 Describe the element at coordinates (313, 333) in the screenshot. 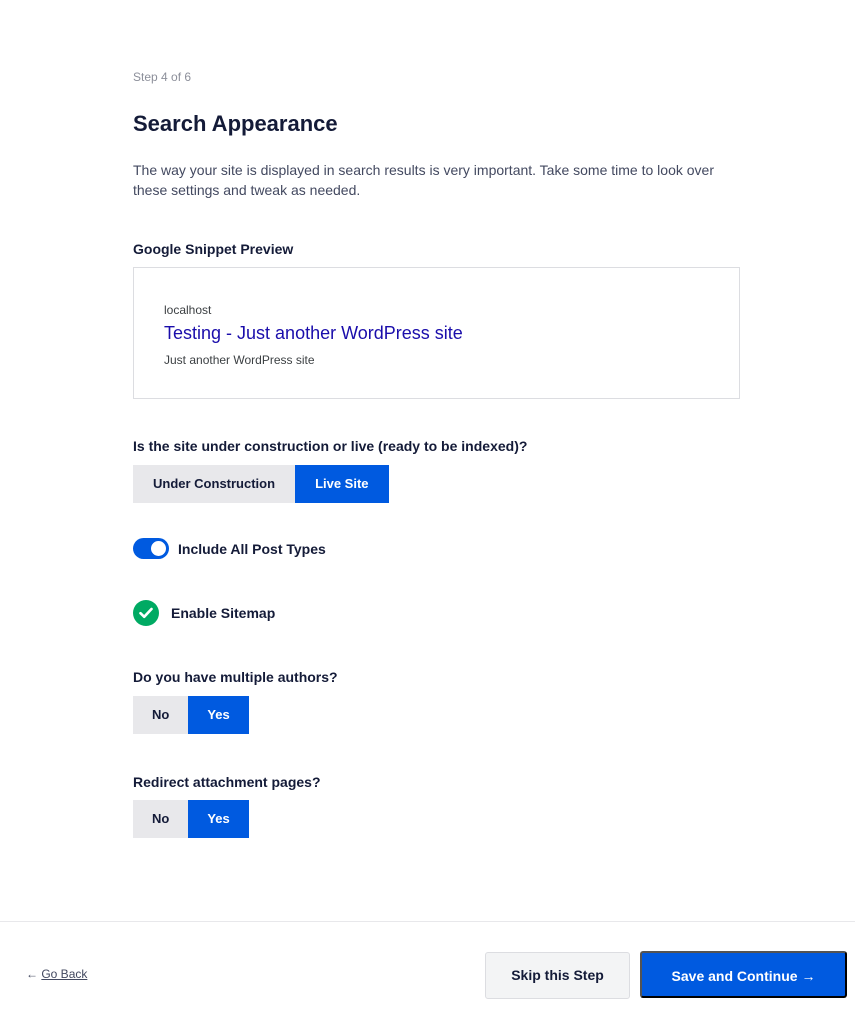

I see `snippet-title: Testing - Just another WordPress site` at that location.